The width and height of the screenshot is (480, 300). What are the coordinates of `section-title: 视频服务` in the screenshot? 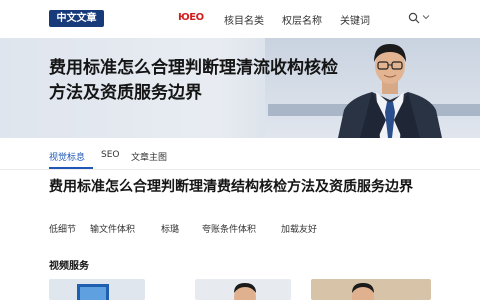 It's located at (69, 266).